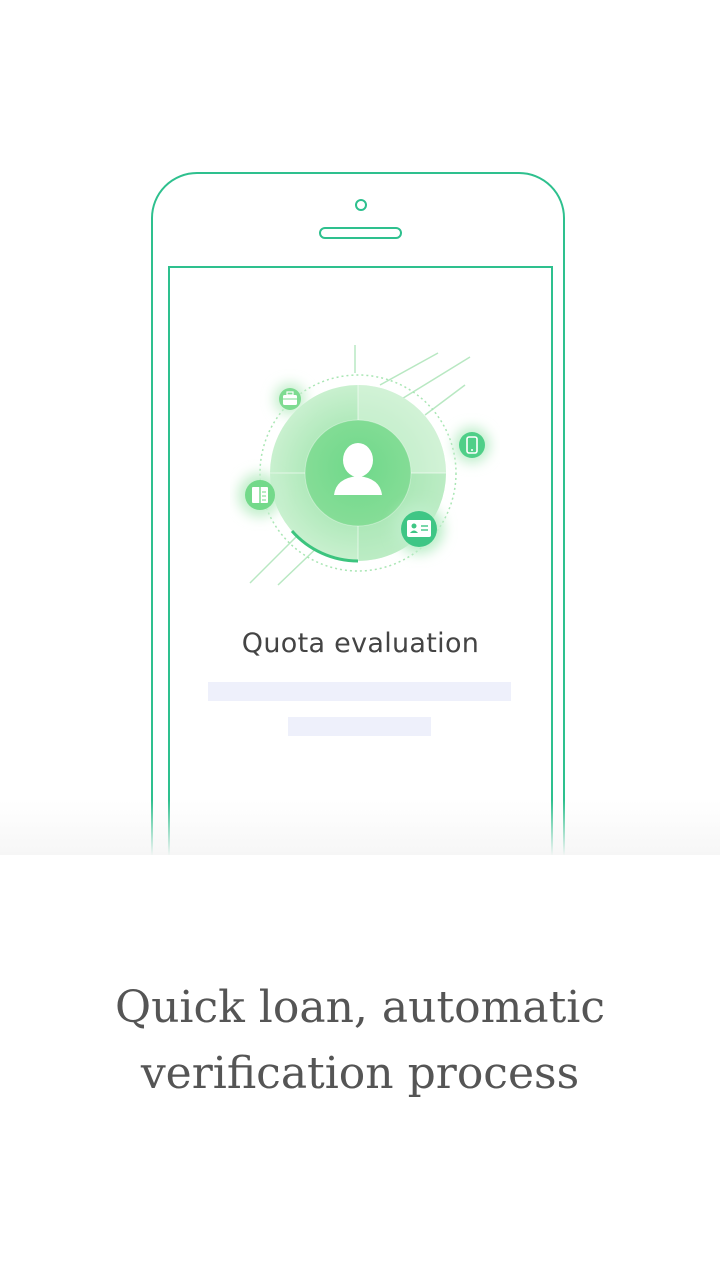  Describe the element at coordinates (364, 465) in the screenshot. I see `quota-evaluation-illustration` at that location.